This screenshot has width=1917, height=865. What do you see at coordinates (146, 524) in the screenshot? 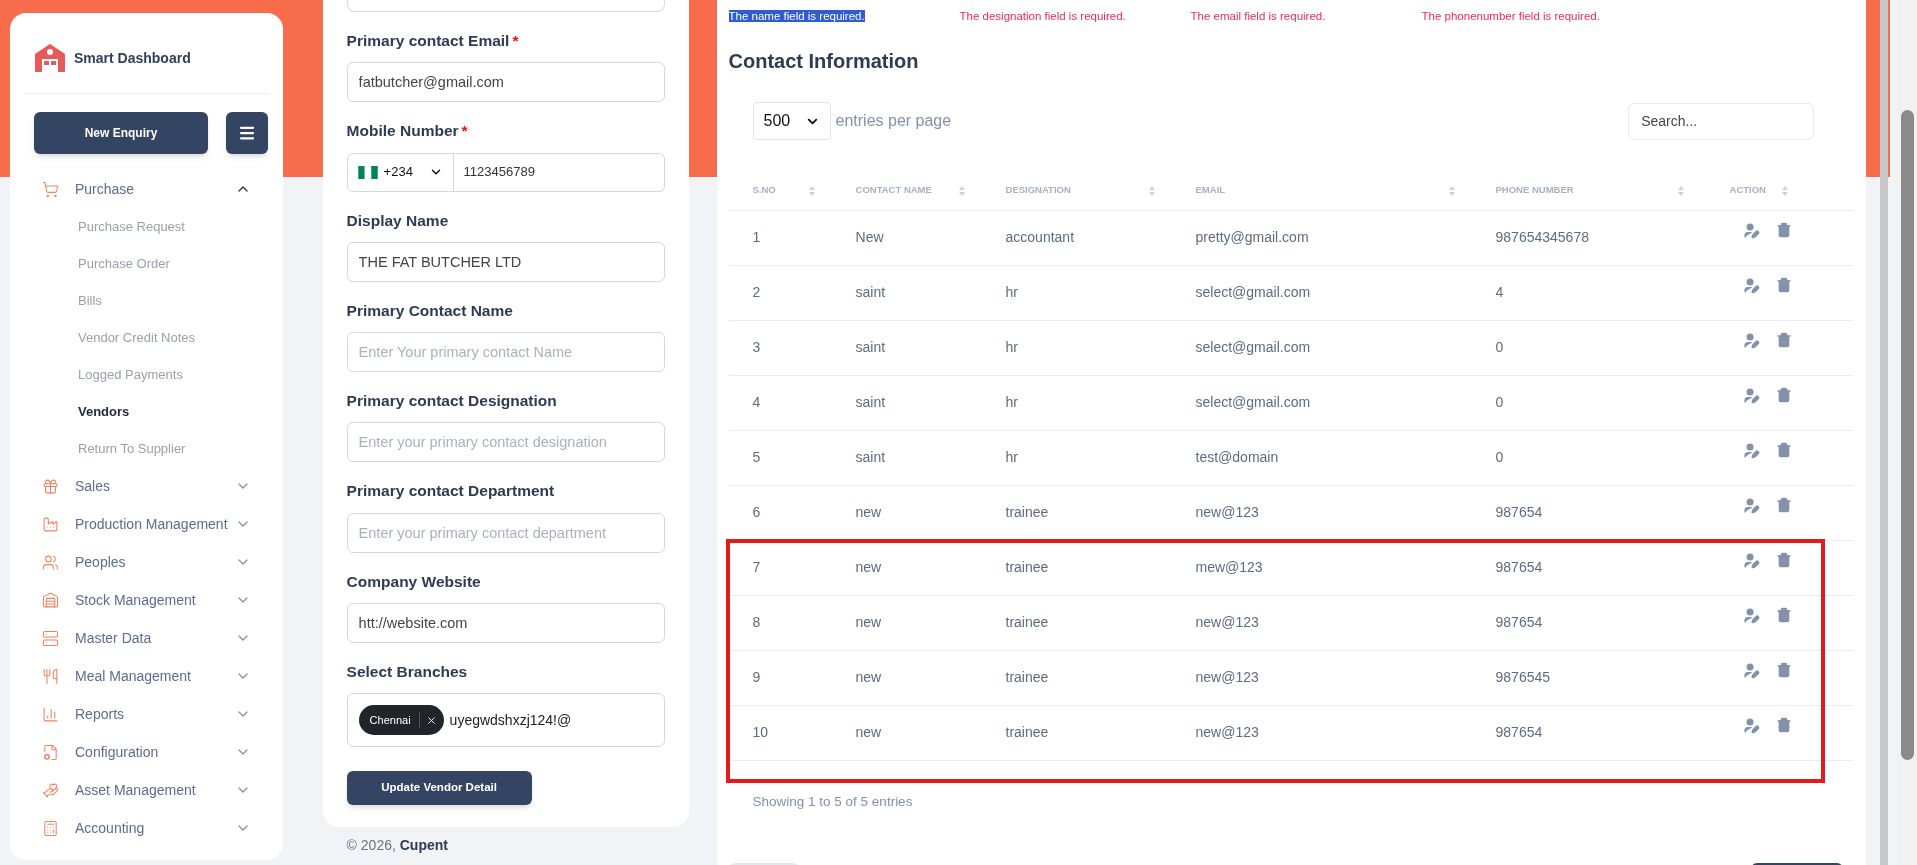
I see `nav-item: Production Management` at bounding box center [146, 524].